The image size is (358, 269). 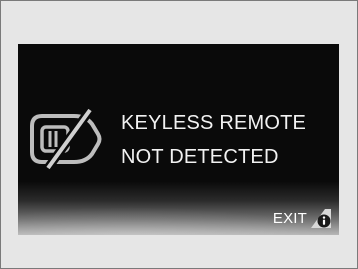 What do you see at coordinates (66, 139) in the screenshot?
I see `keyless-remote-not-detected-icon` at bounding box center [66, 139].